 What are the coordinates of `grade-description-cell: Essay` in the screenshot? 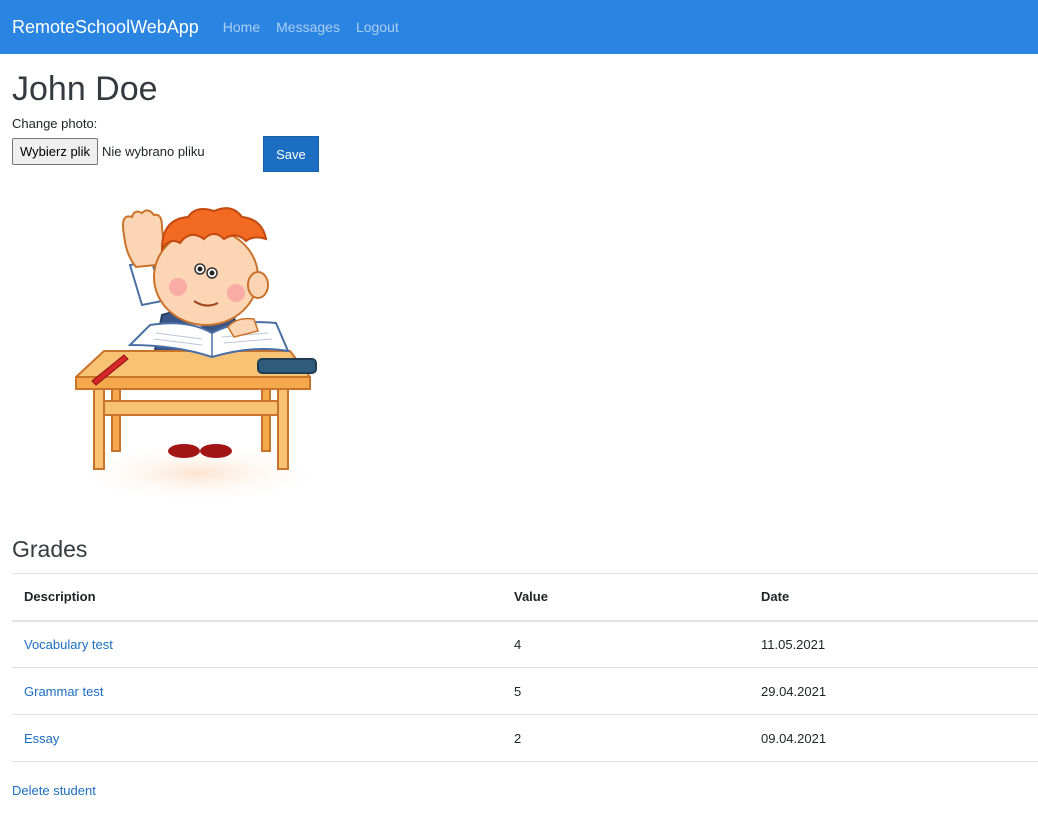 It's located at (257, 738).